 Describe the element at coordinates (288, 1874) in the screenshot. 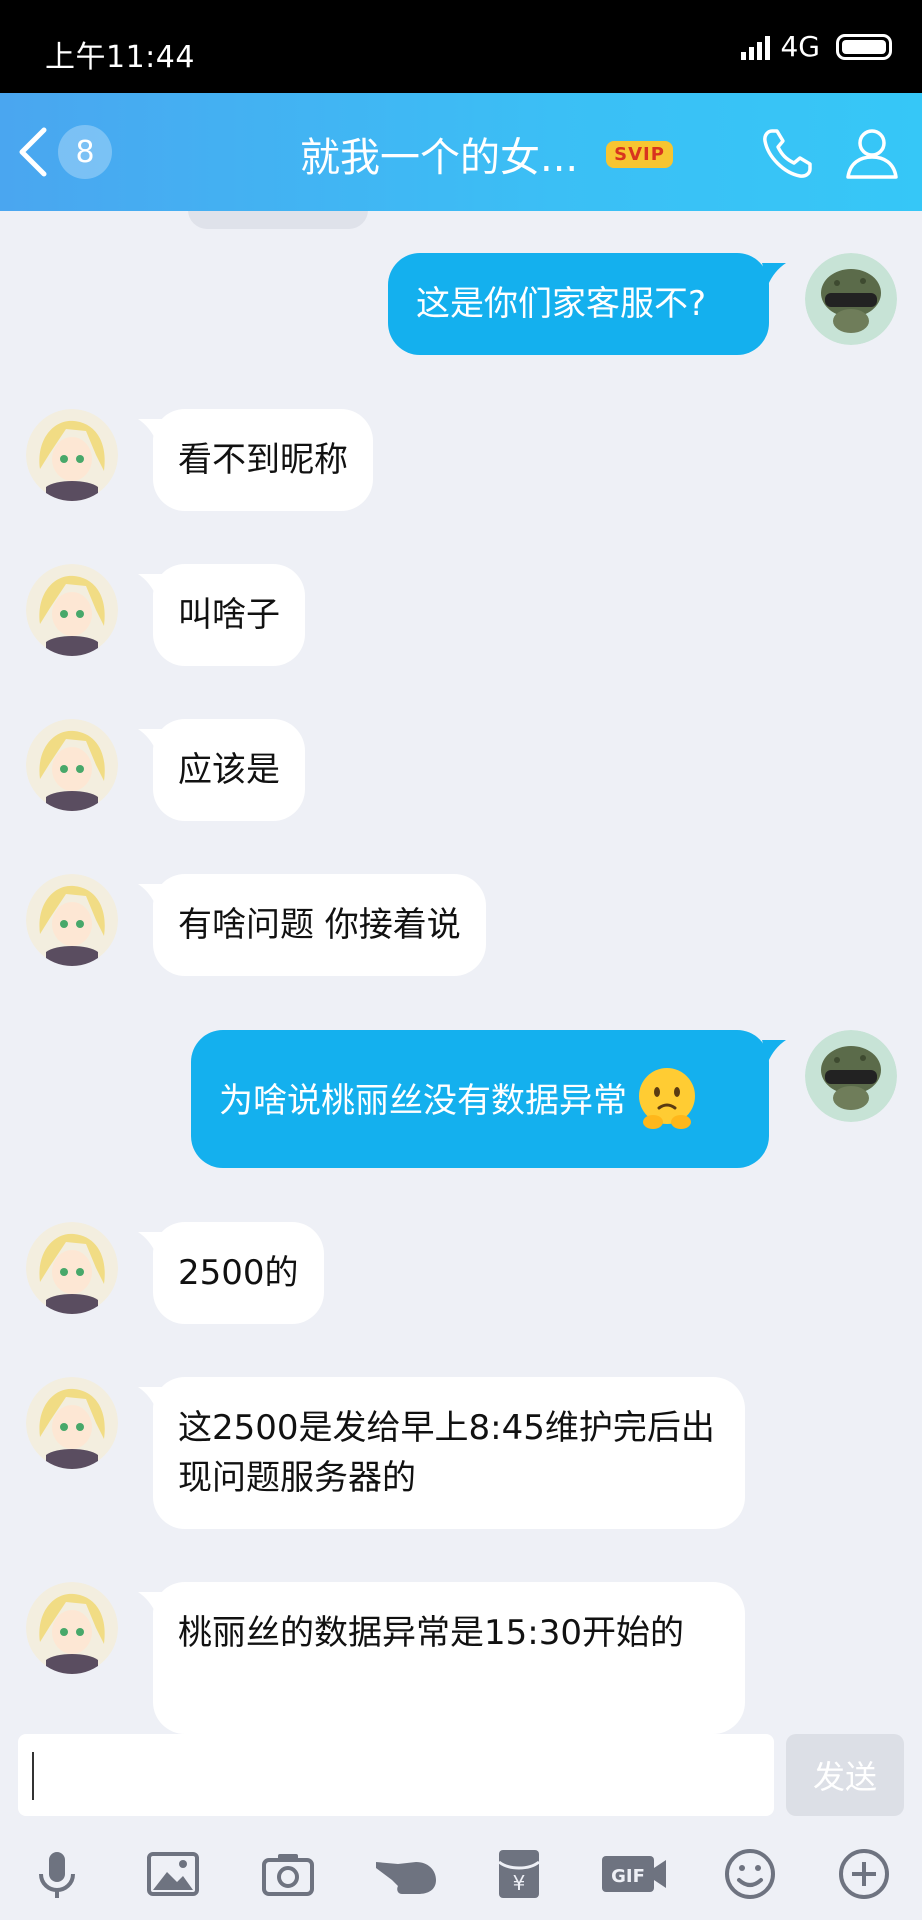

I see `camera-icon` at that location.